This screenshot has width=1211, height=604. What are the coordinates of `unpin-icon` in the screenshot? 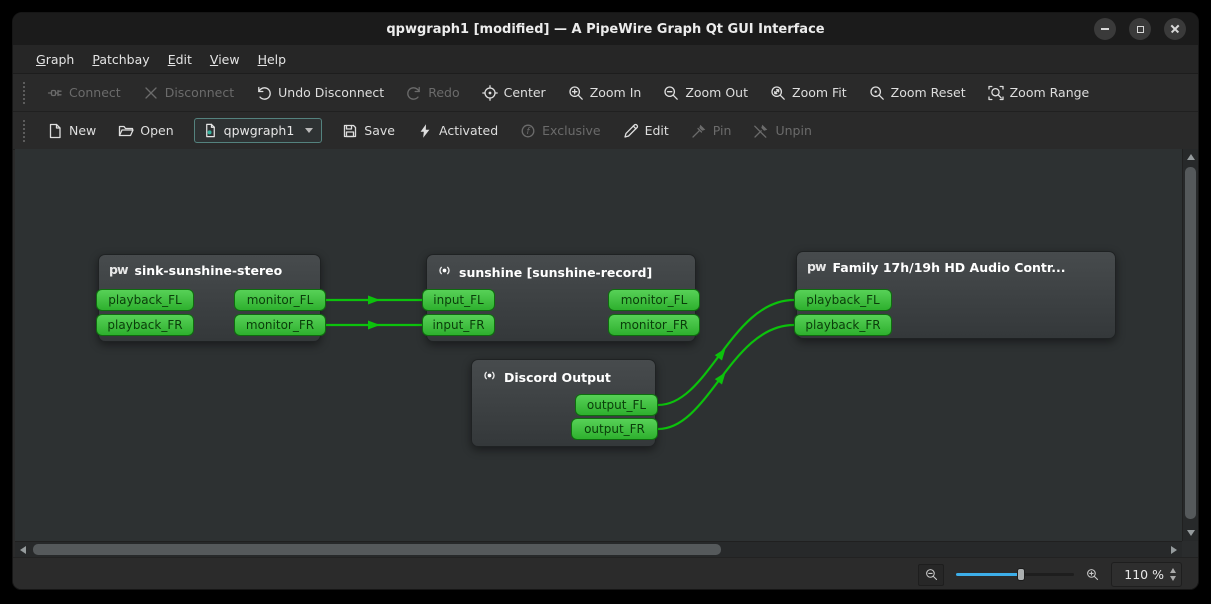 It's located at (761, 131).